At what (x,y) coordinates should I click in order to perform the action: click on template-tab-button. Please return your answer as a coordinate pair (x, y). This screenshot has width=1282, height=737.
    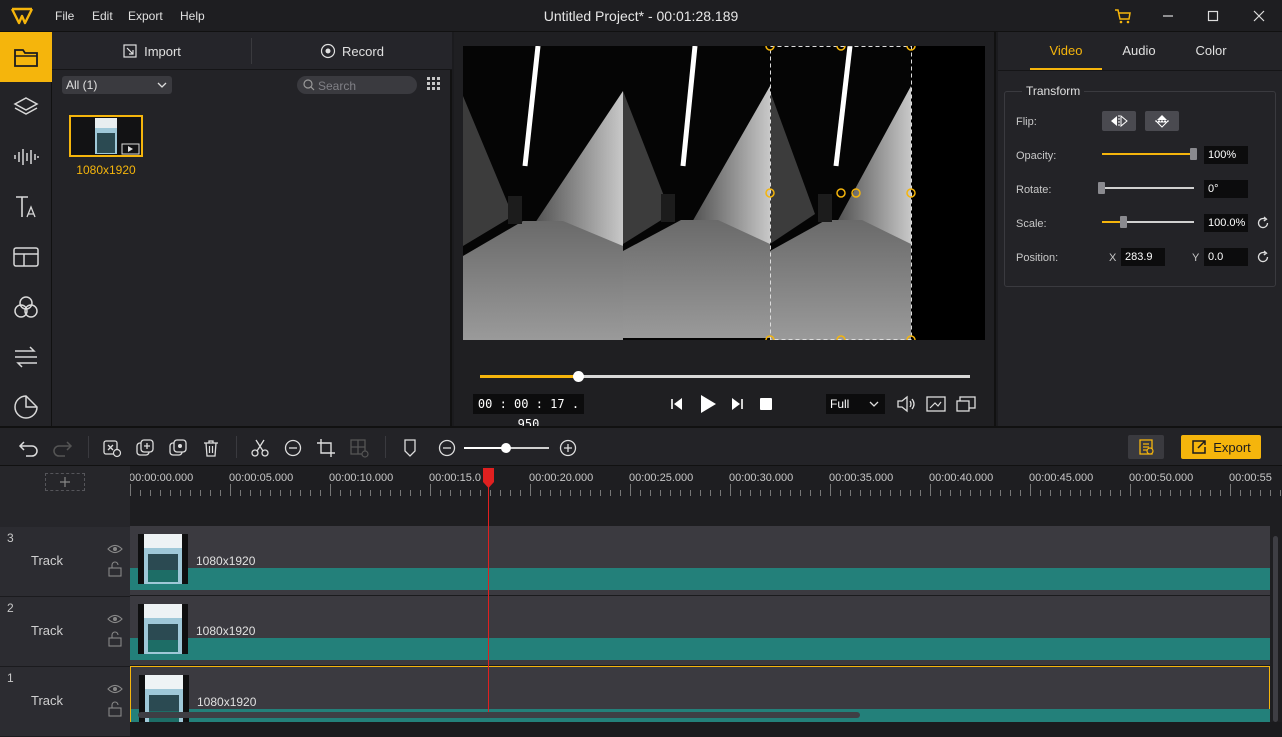
    Looking at the image, I should click on (26, 257).